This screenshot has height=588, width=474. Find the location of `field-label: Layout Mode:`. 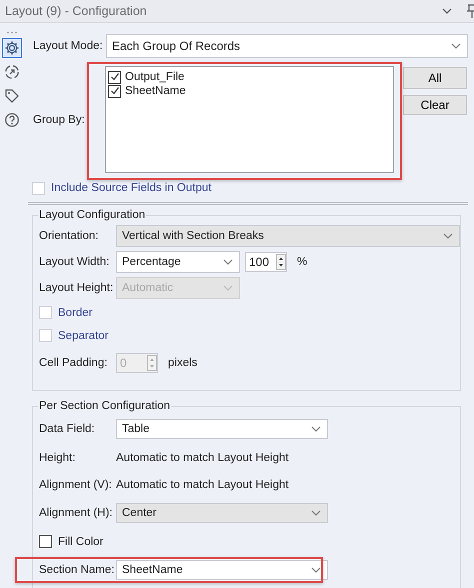

field-label: Layout Mode: is located at coordinates (68, 46).